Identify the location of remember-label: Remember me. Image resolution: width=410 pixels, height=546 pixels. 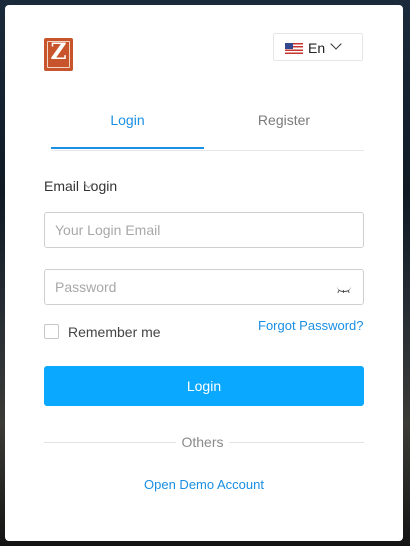
(114, 332).